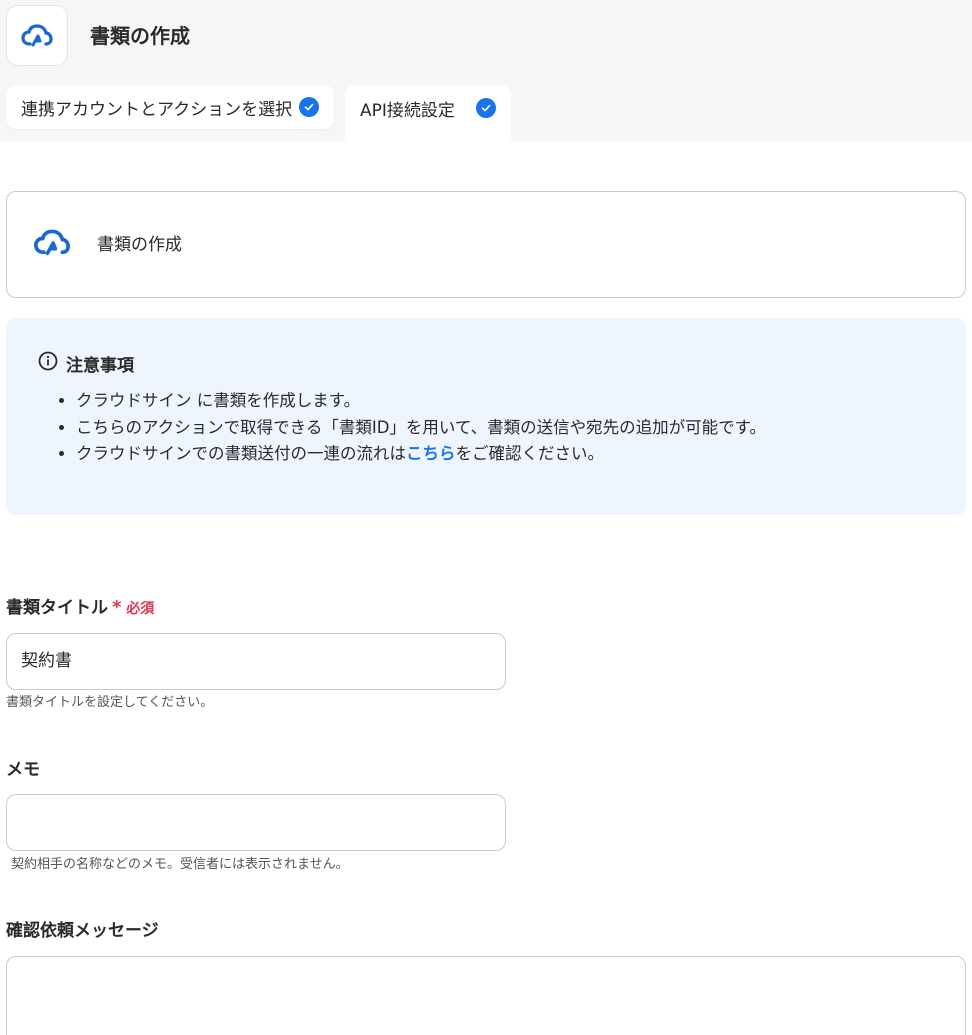  I want to click on app-logo, so click(37, 35).